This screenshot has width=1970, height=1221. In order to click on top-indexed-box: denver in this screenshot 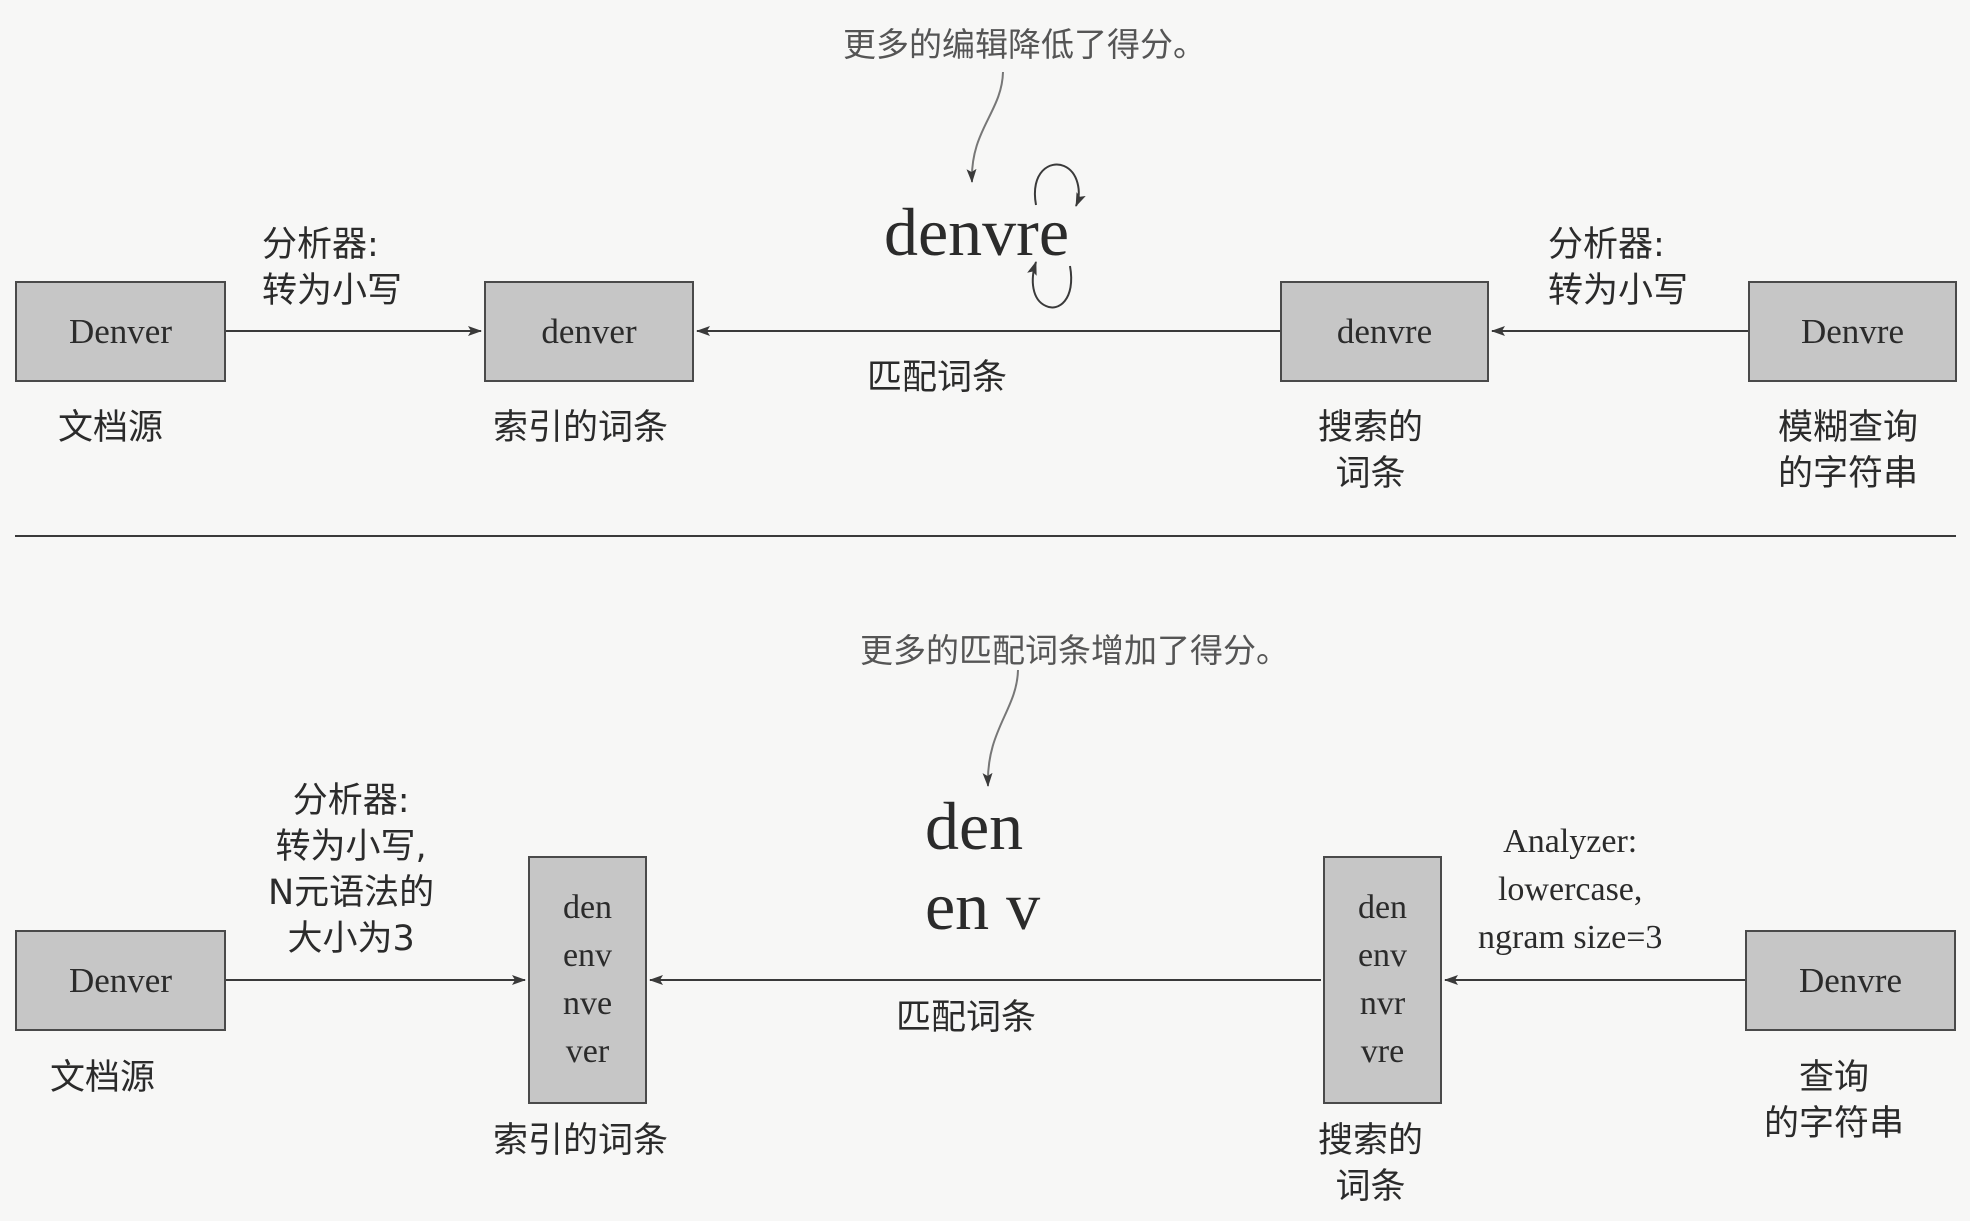, I will do `click(589, 331)`.